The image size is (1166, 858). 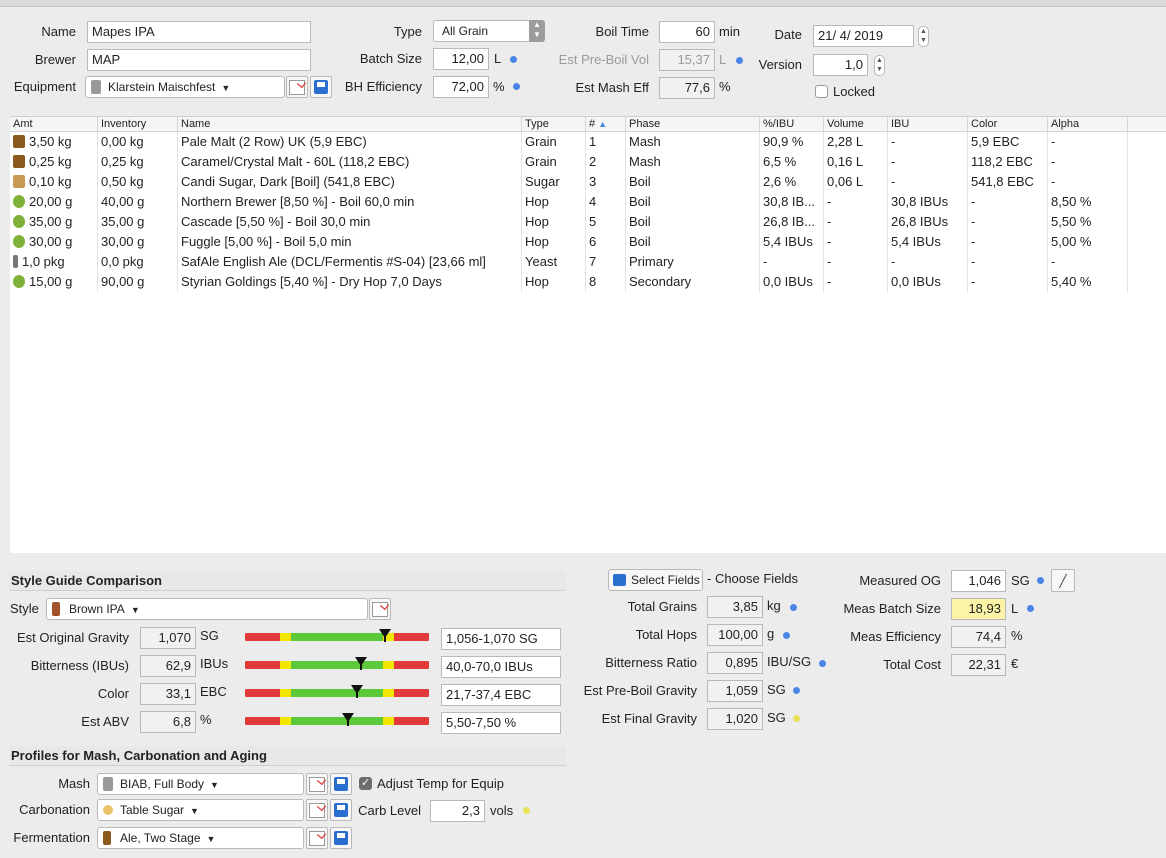 I want to click on cell-number: 4, so click(x=606, y=202).